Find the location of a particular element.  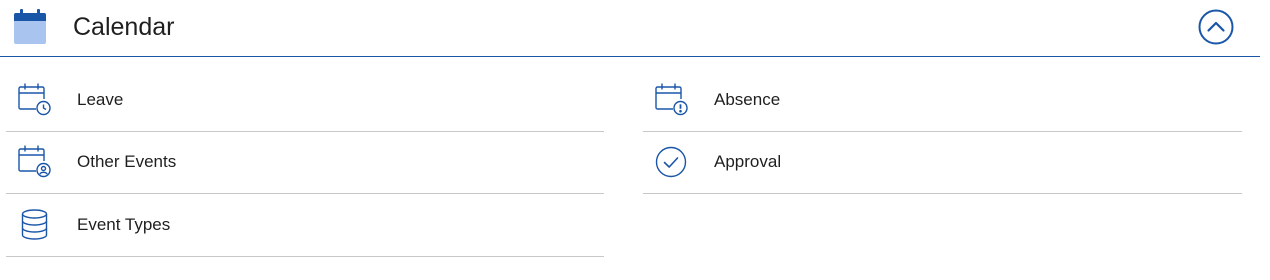

menu-item-label: Approval is located at coordinates (748, 161).